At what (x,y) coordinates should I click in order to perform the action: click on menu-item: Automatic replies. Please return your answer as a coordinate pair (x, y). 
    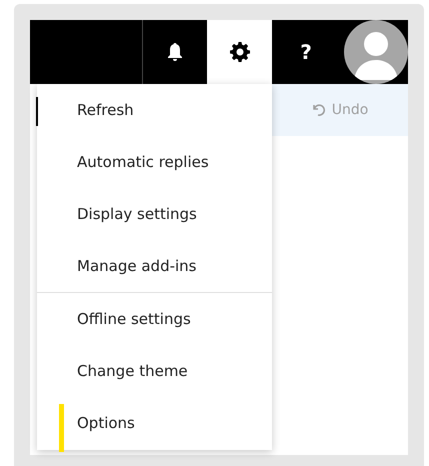
    Looking at the image, I should click on (154, 162).